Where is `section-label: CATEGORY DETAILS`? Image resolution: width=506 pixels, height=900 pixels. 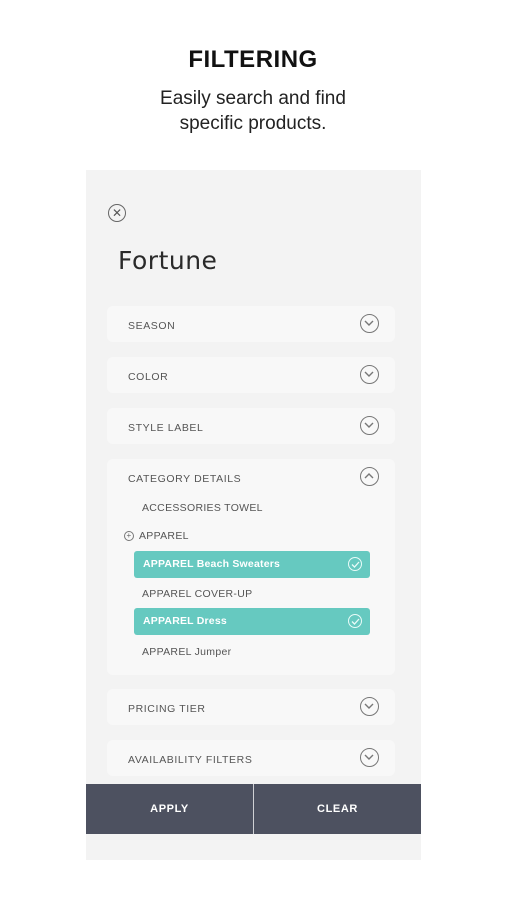 section-label: CATEGORY DETAILS is located at coordinates (185, 479).